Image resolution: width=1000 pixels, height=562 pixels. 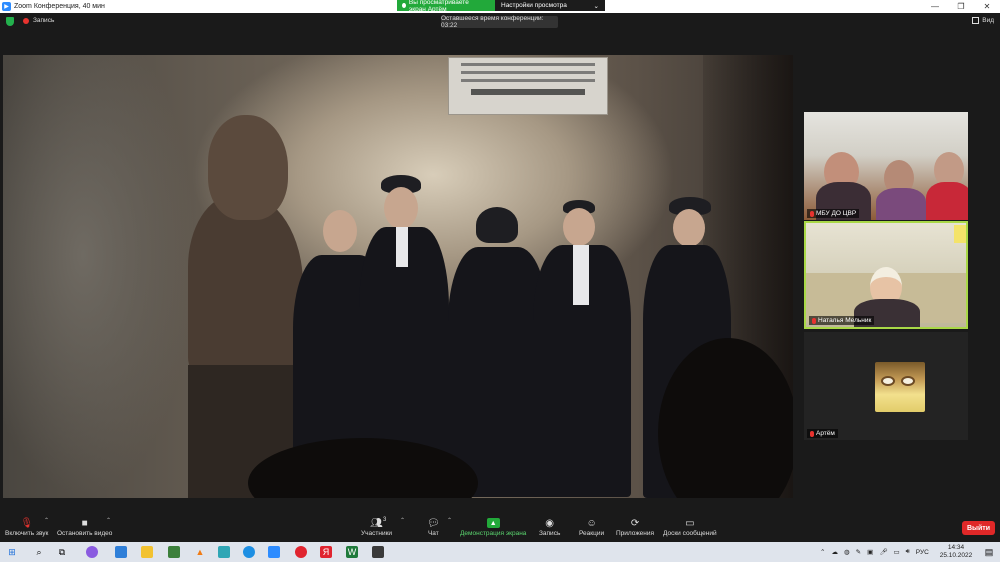 I want to click on language-indicator: РУС, so click(x=922, y=552).